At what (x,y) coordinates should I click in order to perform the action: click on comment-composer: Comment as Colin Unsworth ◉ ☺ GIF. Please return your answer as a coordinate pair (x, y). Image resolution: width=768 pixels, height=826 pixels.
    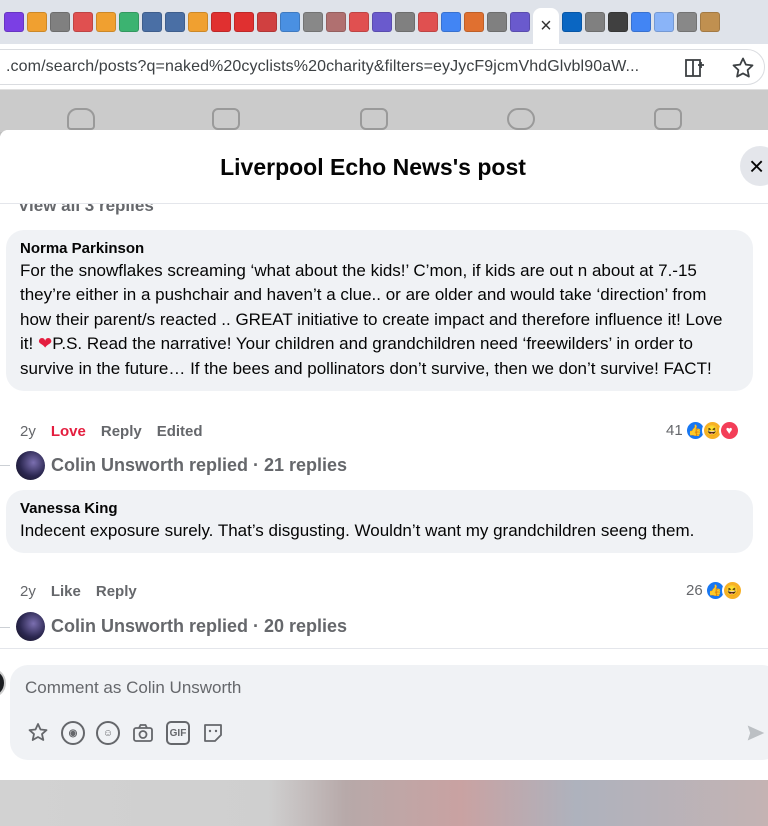
    Looking at the image, I should click on (389, 712).